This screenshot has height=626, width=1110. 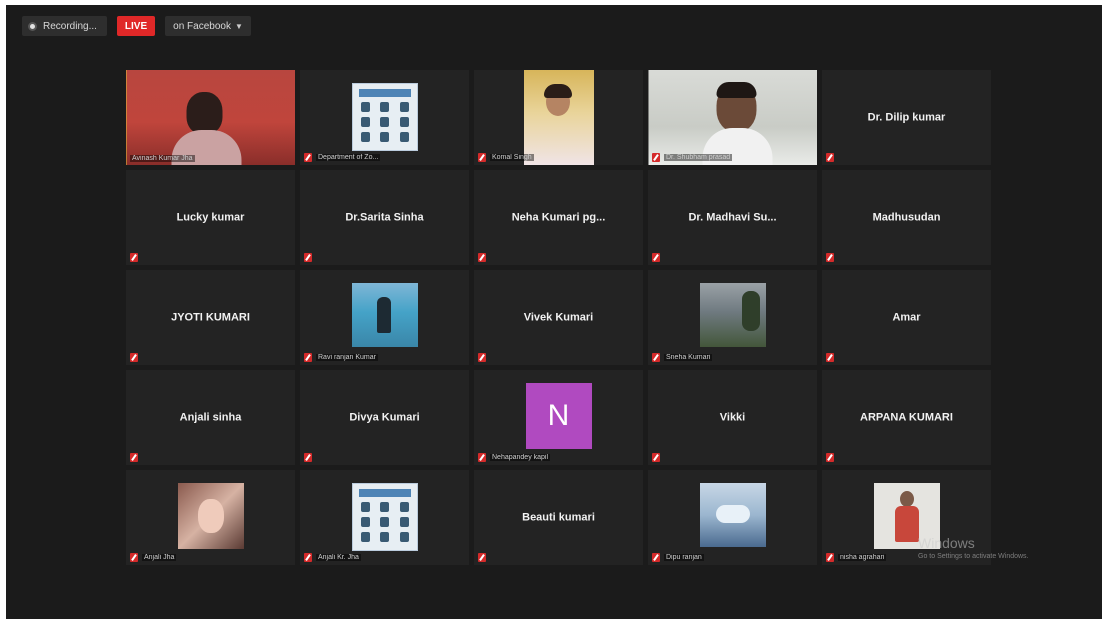 I want to click on participant-tile: Dipu ranjan, so click(x=732, y=517).